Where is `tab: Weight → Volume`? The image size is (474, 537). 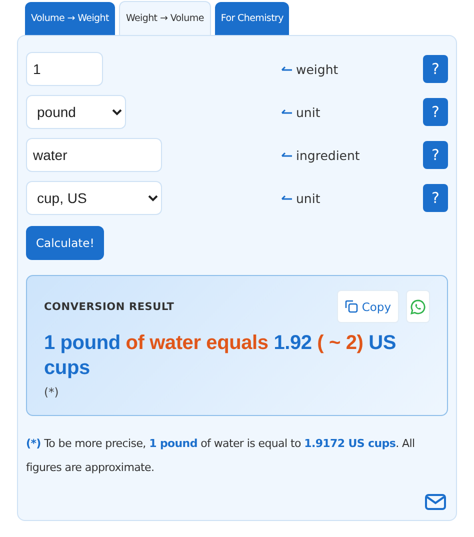
tab: Weight → Volume is located at coordinates (164, 18).